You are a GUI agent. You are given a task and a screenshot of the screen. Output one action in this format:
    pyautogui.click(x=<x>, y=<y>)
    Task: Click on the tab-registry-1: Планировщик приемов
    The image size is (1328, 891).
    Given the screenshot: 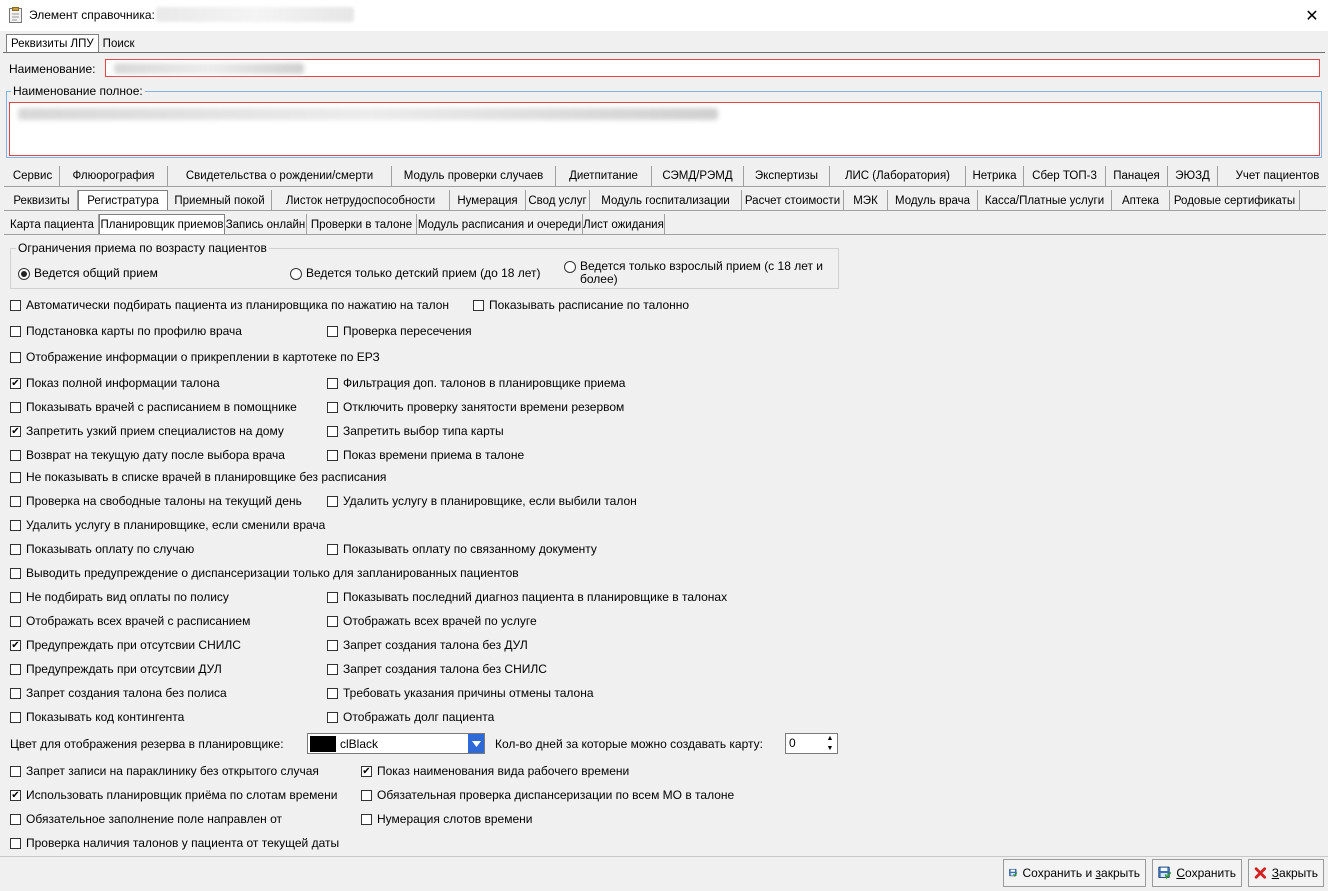 What is the action you would take?
    pyautogui.click(x=162, y=224)
    